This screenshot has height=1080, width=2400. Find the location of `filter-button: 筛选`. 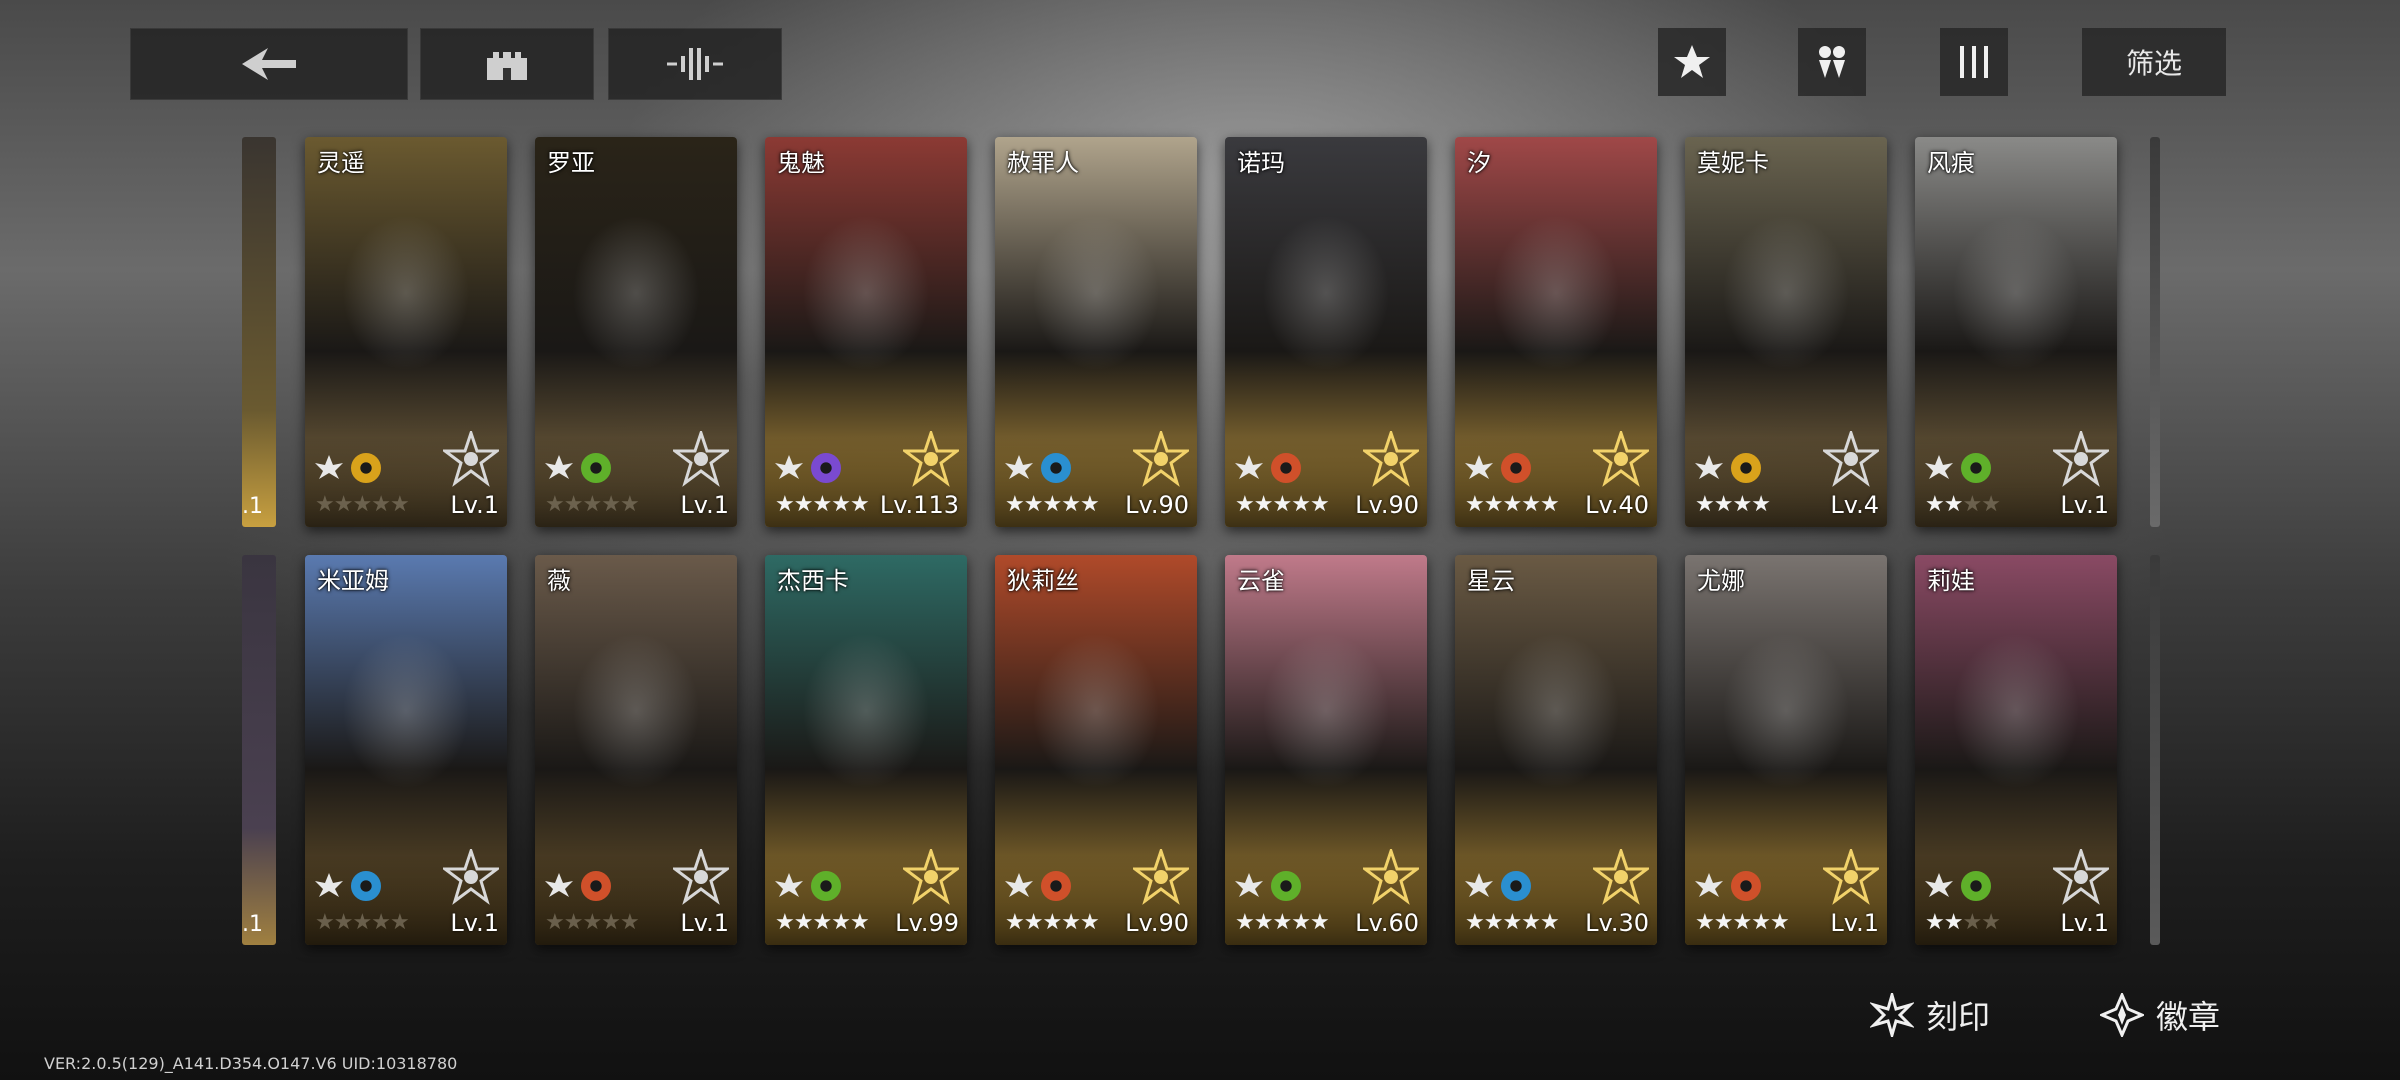

filter-button: 筛选 is located at coordinates (2154, 62).